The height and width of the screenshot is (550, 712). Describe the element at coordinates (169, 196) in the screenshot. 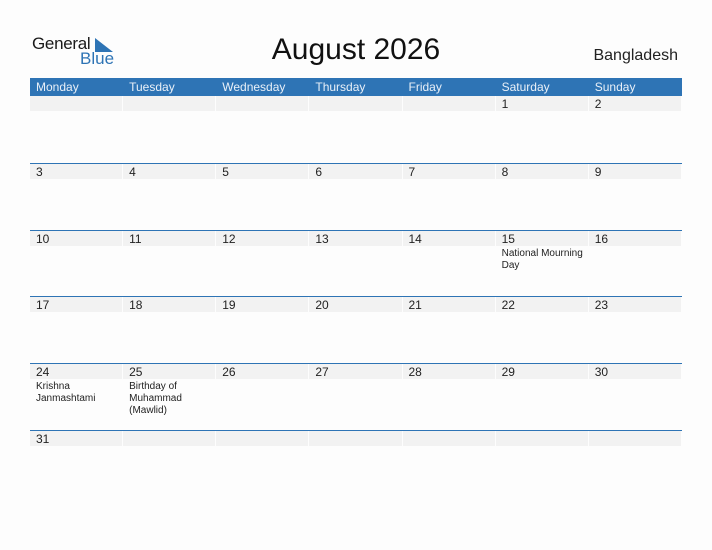

I see `day-cell: 4` at that location.